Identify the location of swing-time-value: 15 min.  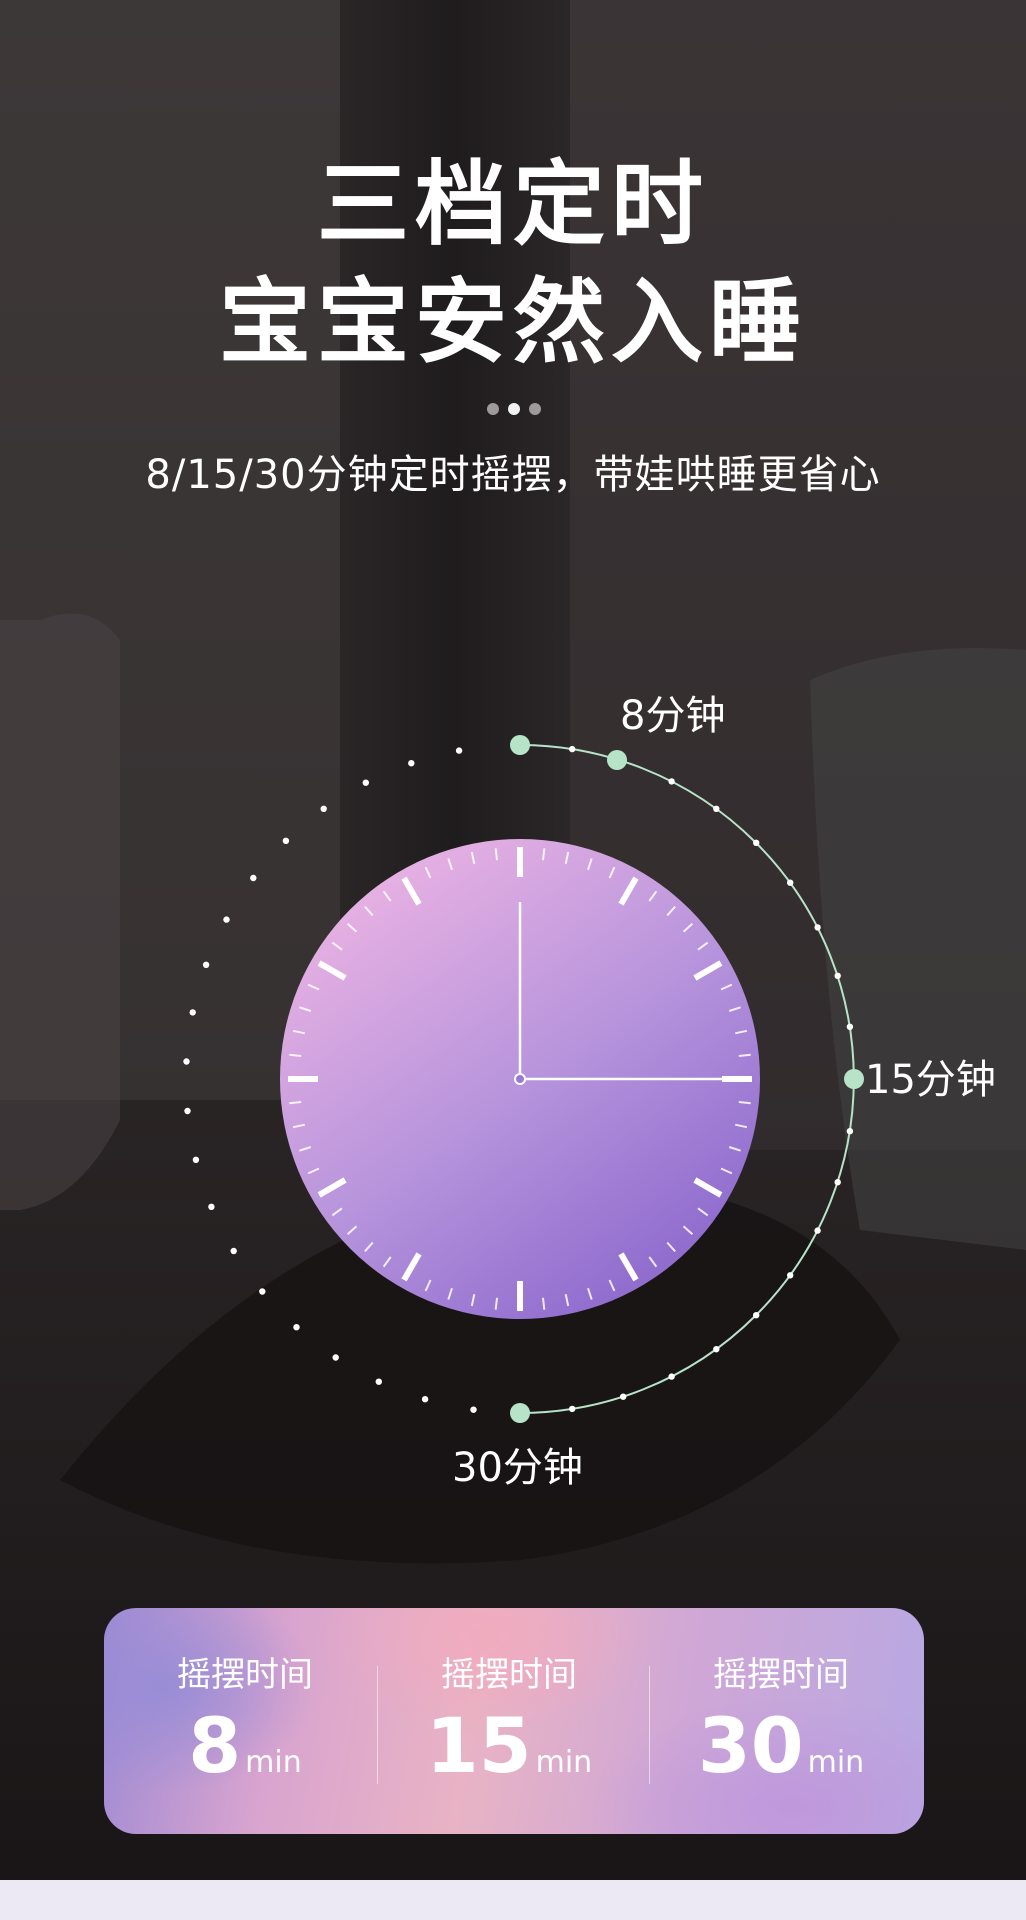
(509, 1756).